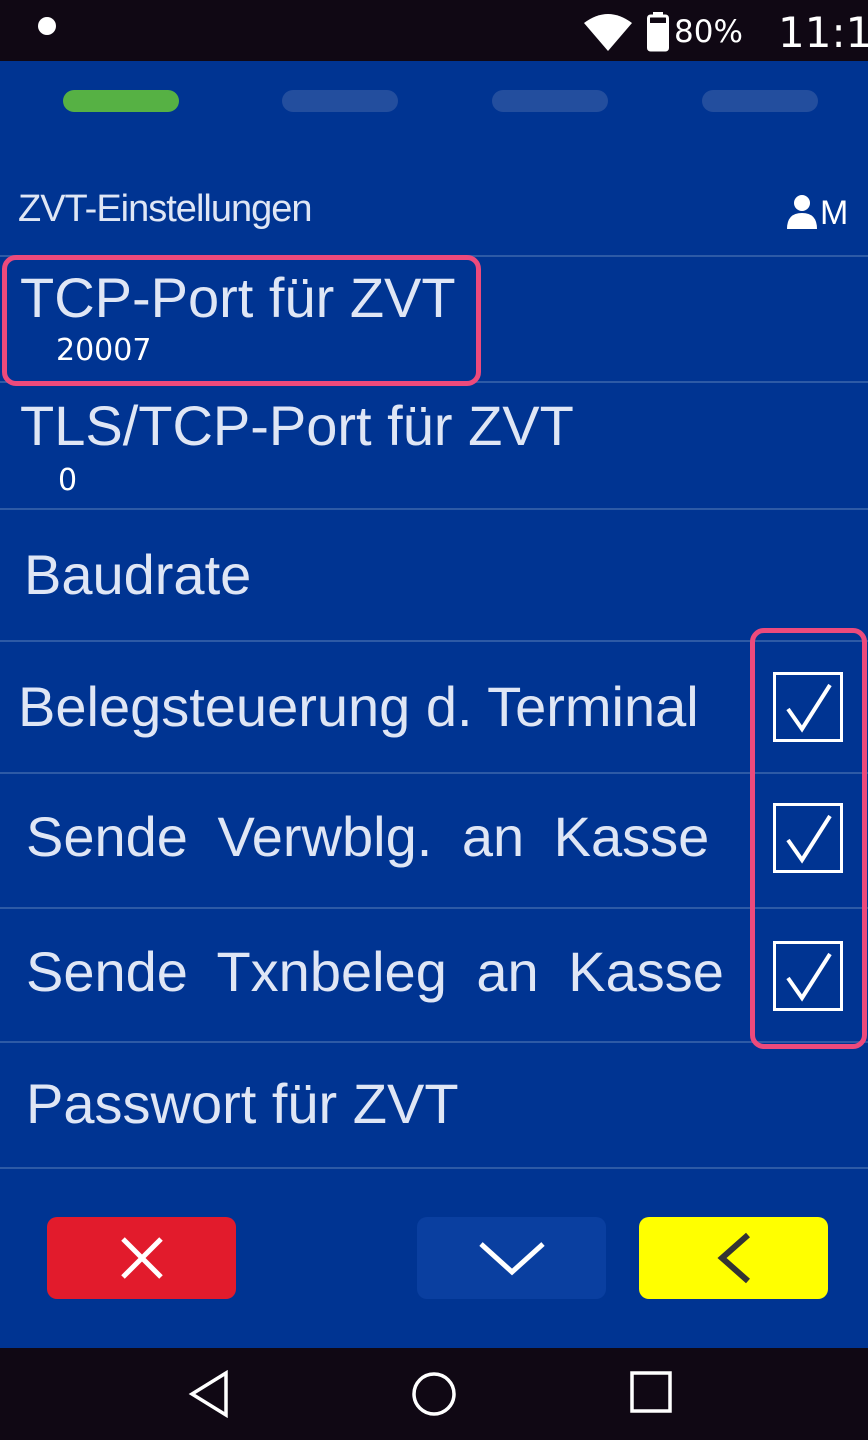  I want to click on back-button, so click(733, 1258).